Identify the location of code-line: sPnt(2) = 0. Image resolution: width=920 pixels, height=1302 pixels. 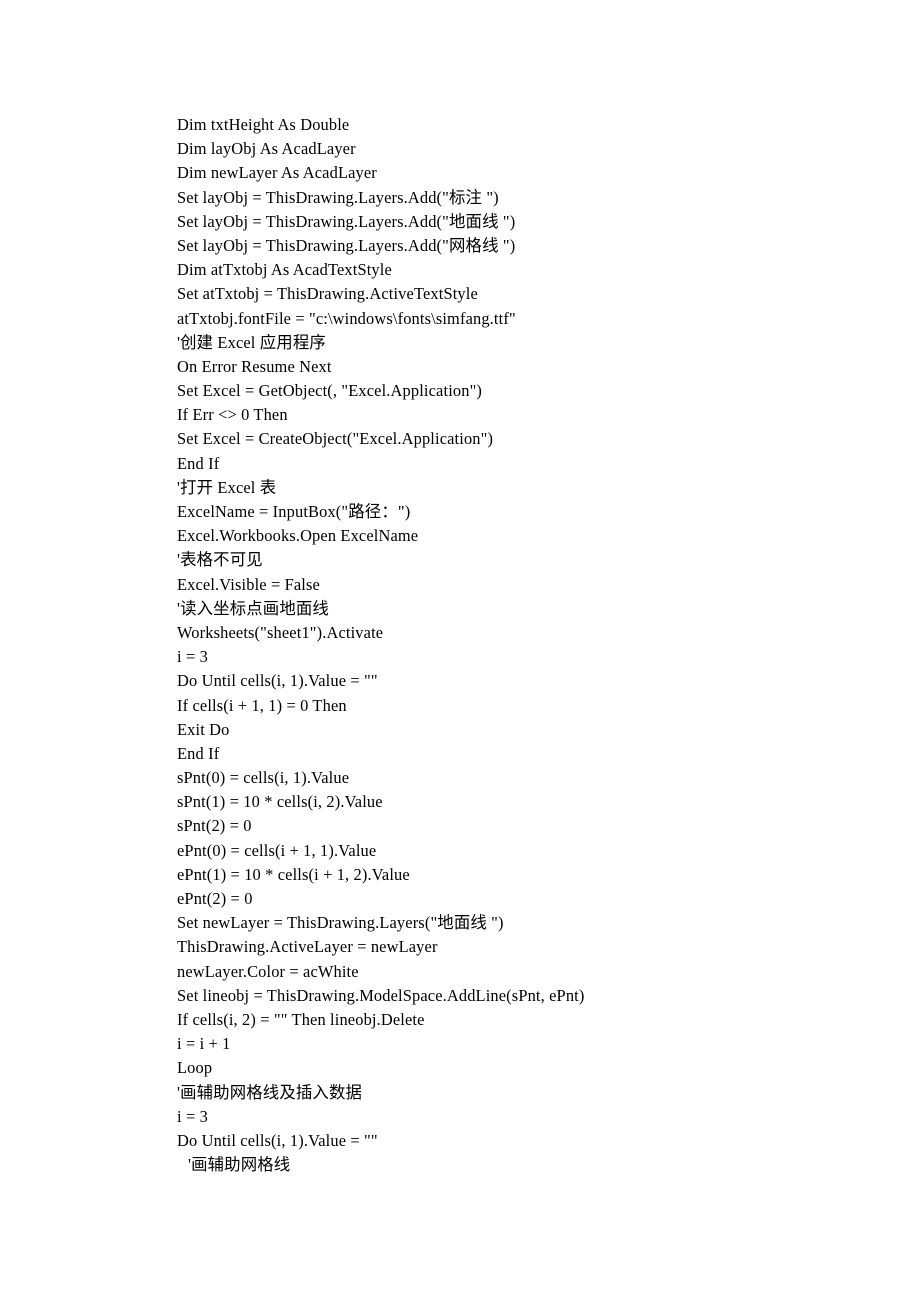
(214, 826).